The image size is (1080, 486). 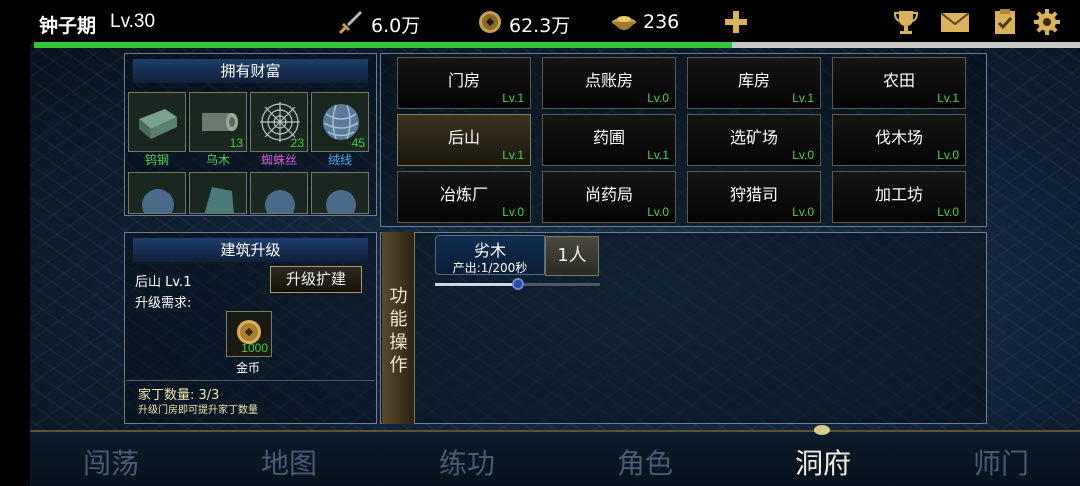 I want to click on worker-count: 1人, so click(x=572, y=256).